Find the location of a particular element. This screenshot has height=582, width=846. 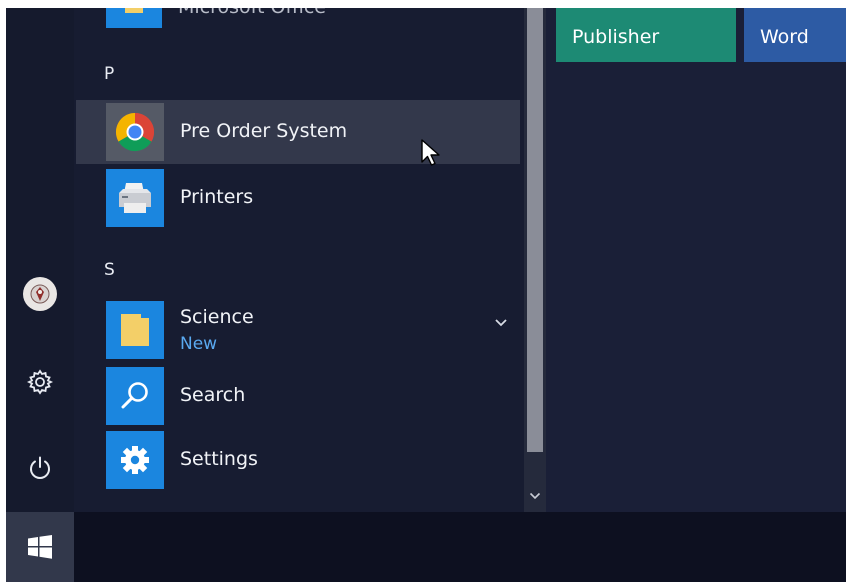

user-avatar is located at coordinates (40, 294).